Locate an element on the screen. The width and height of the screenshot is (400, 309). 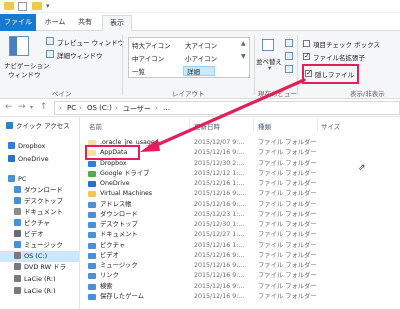
file-name: ピクチャ is located at coordinates (113, 245).